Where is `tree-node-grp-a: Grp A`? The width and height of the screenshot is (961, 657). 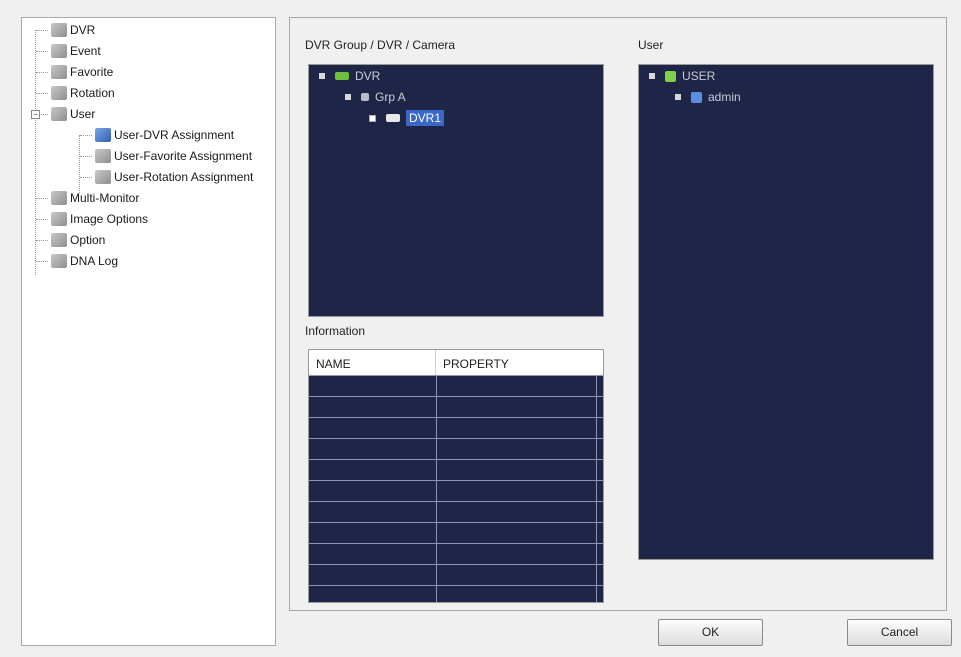 tree-node-grp-a: Grp A is located at coordinates (375, 97).